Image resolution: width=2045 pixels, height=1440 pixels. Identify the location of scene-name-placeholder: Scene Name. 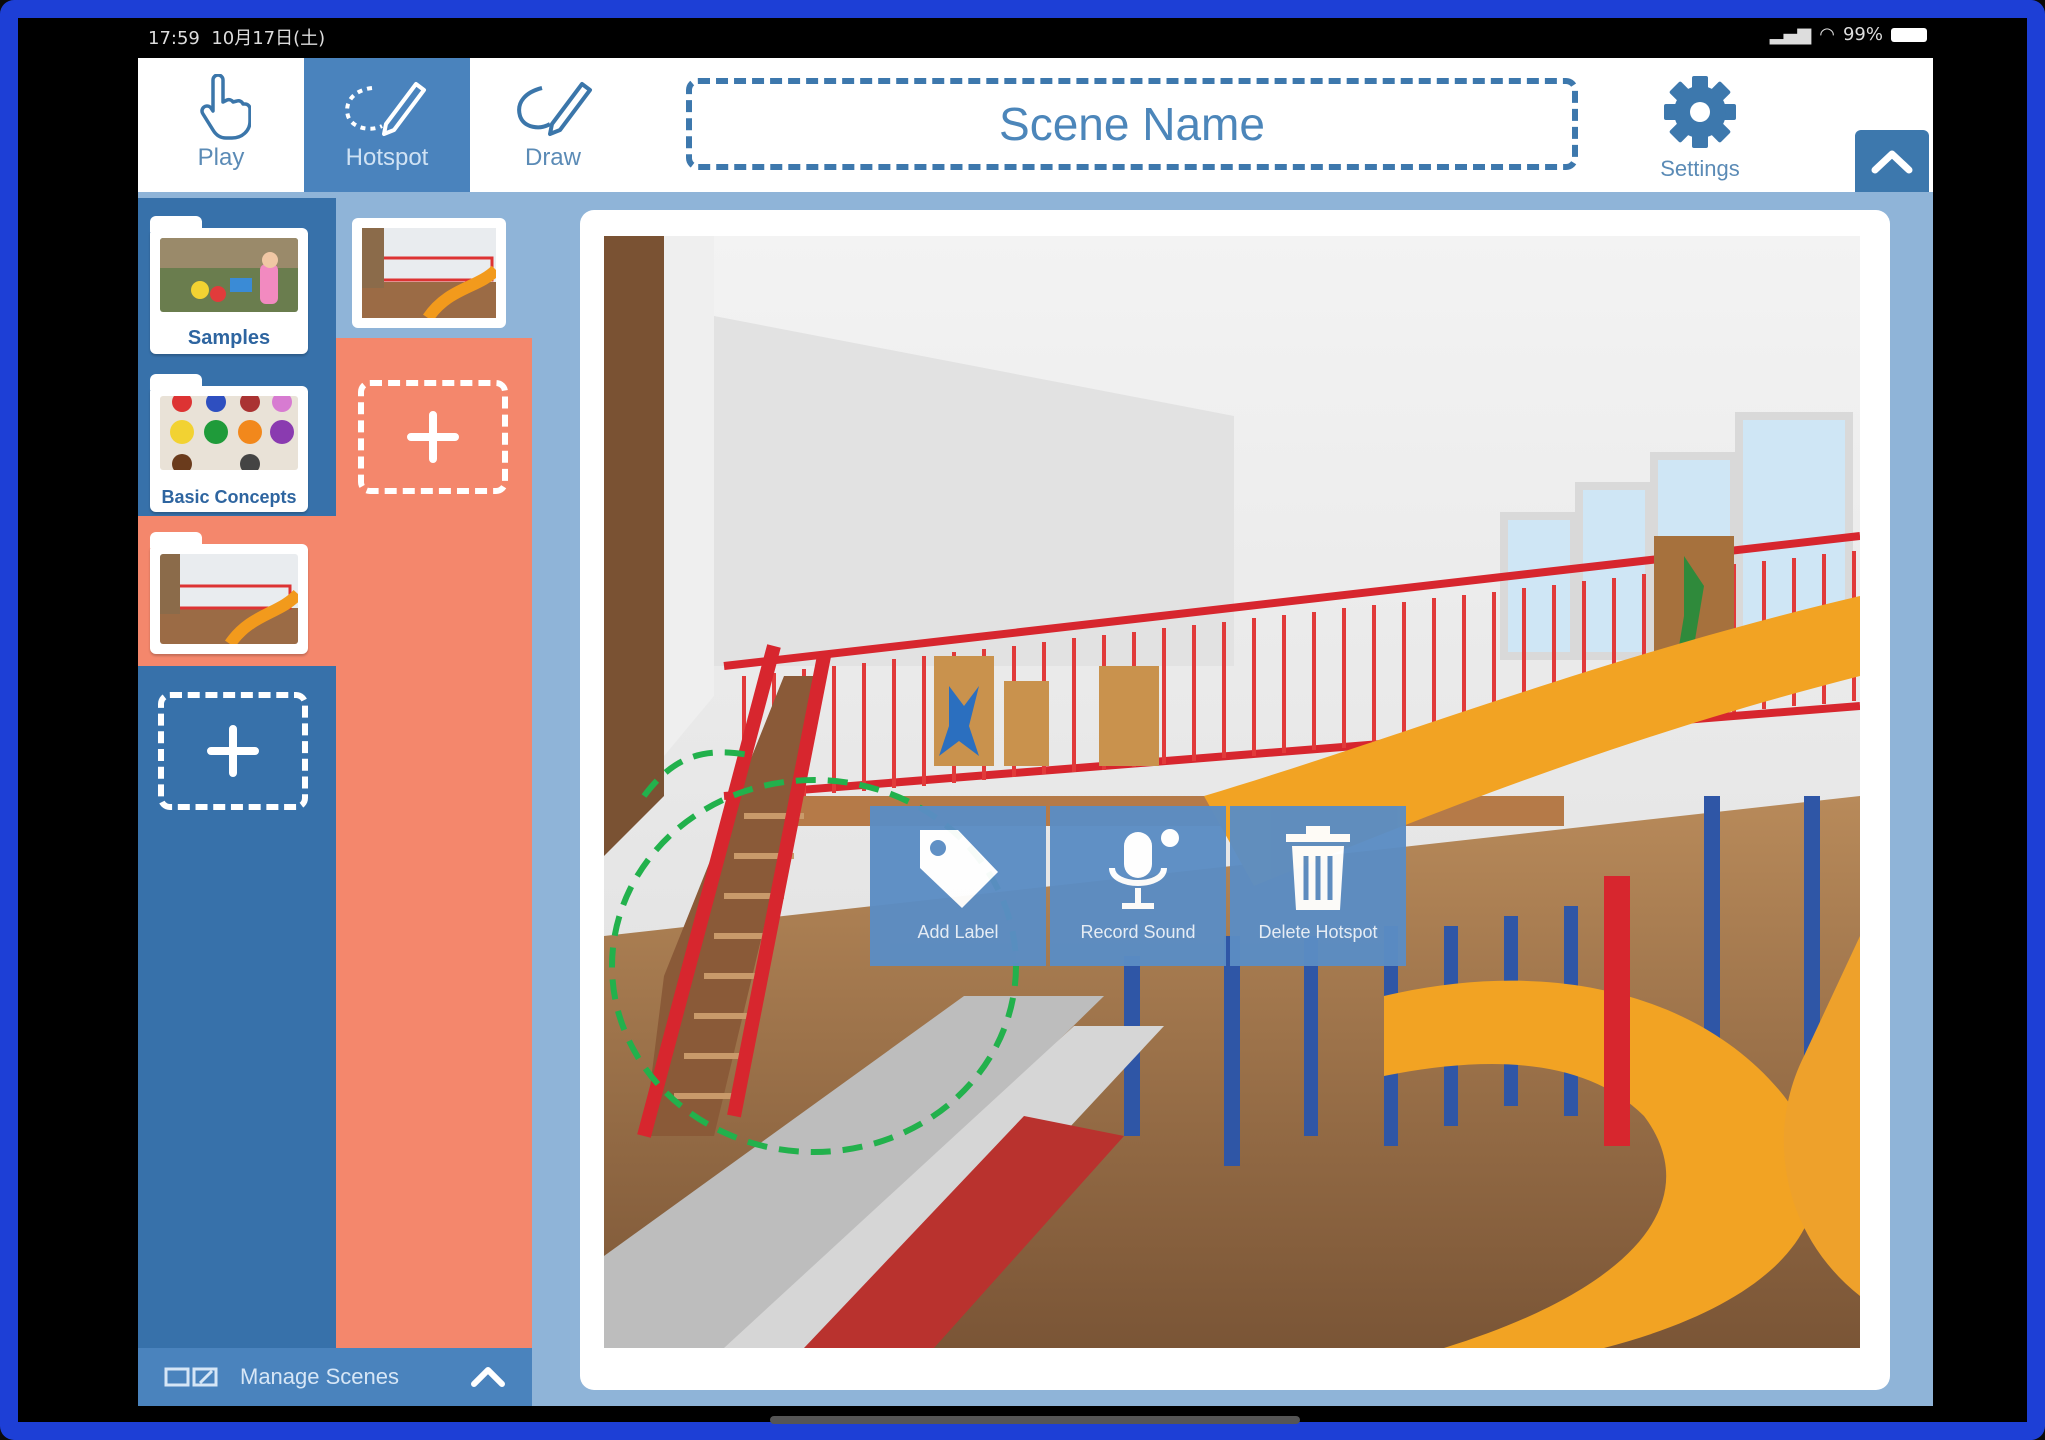
(1132, 124).